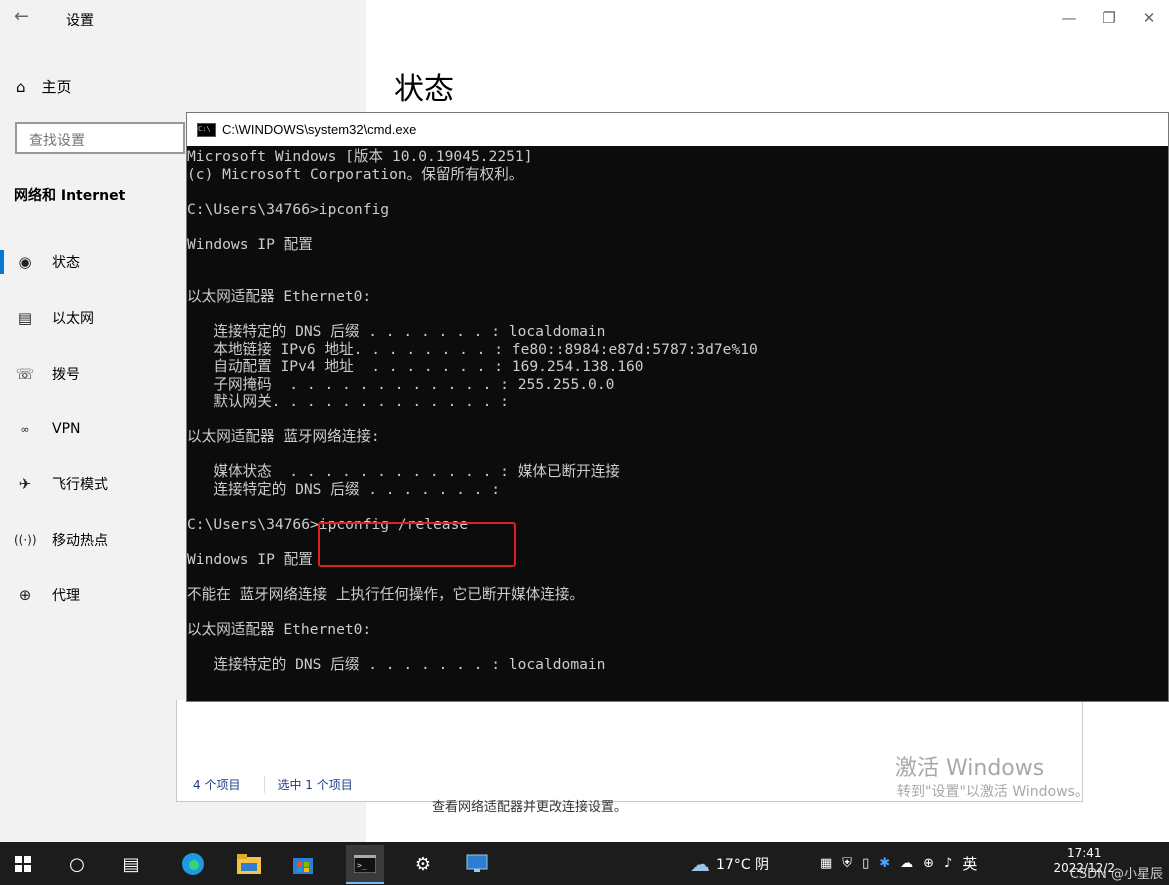 The width and height of the screenshot is (1169, 885). What do you see at coordinates (677, 129) in the screenshot?
I see `cmd-titlebar: C:\ C:\WINDOWS\system32\cmd.exe` at bounding box center [677, 129].